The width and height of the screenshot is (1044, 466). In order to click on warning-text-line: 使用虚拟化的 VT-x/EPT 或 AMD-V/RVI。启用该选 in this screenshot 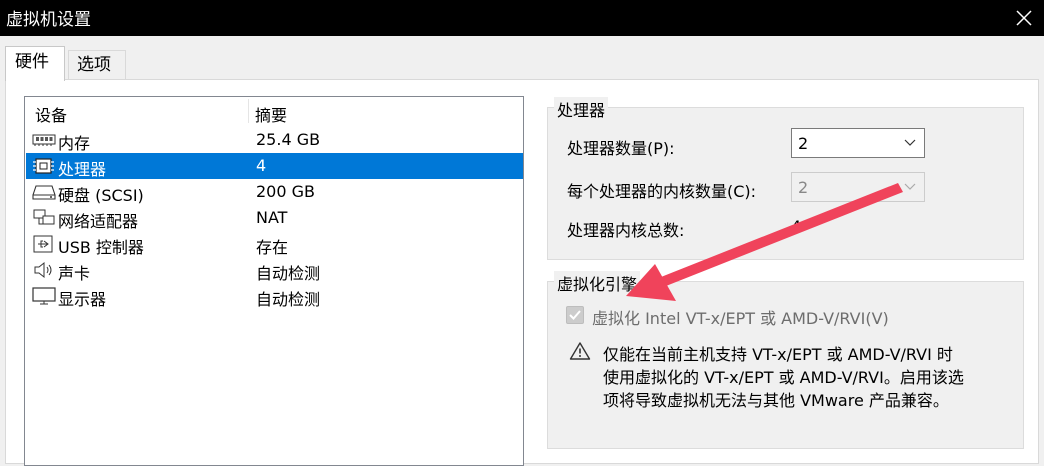, I will do `click(783, 377)`.